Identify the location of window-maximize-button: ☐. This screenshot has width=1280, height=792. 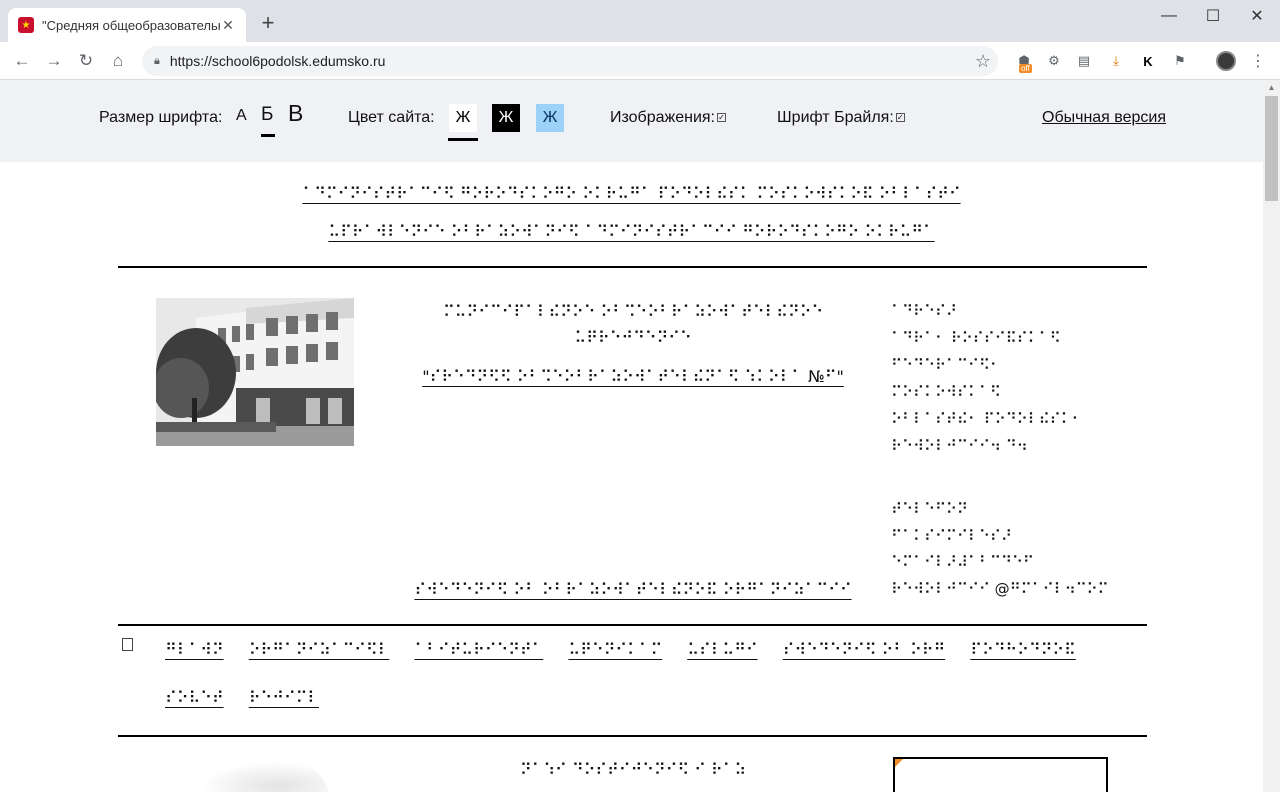
(1213, 16).